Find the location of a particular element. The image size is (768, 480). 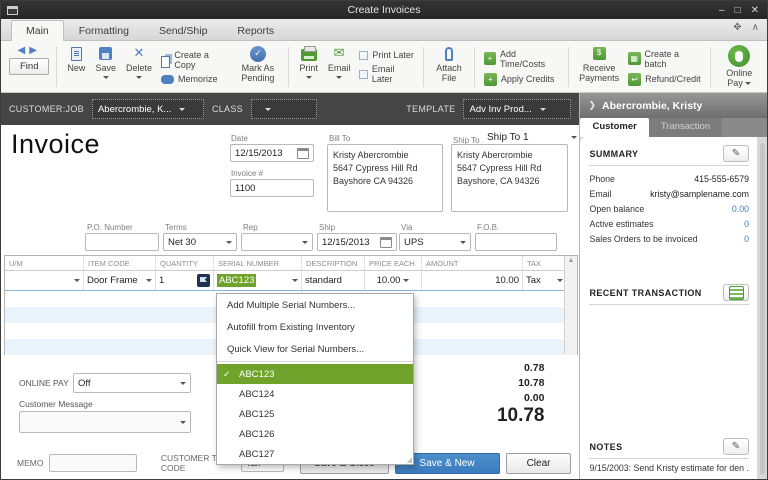

back-arrow-icon: ◀ is located at coordinates (24, 50).